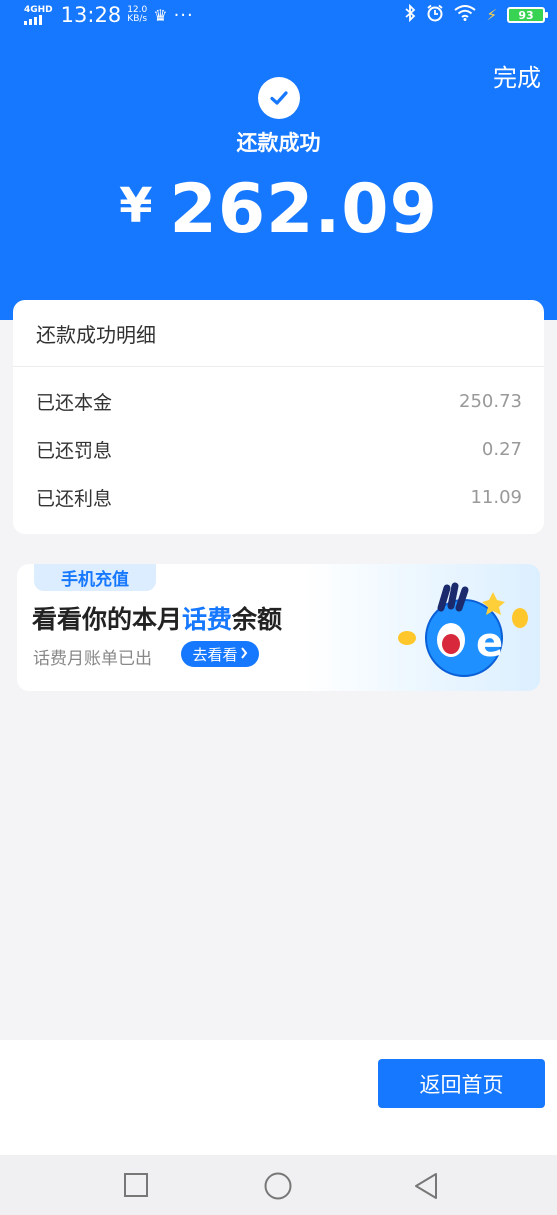 The height and width of the screenshot is (1215, 557). What do you see at coordinates (461, 1083) in the screenshot?
I see `back-home-button: 返回首页` at bounding box center [461, 1083].